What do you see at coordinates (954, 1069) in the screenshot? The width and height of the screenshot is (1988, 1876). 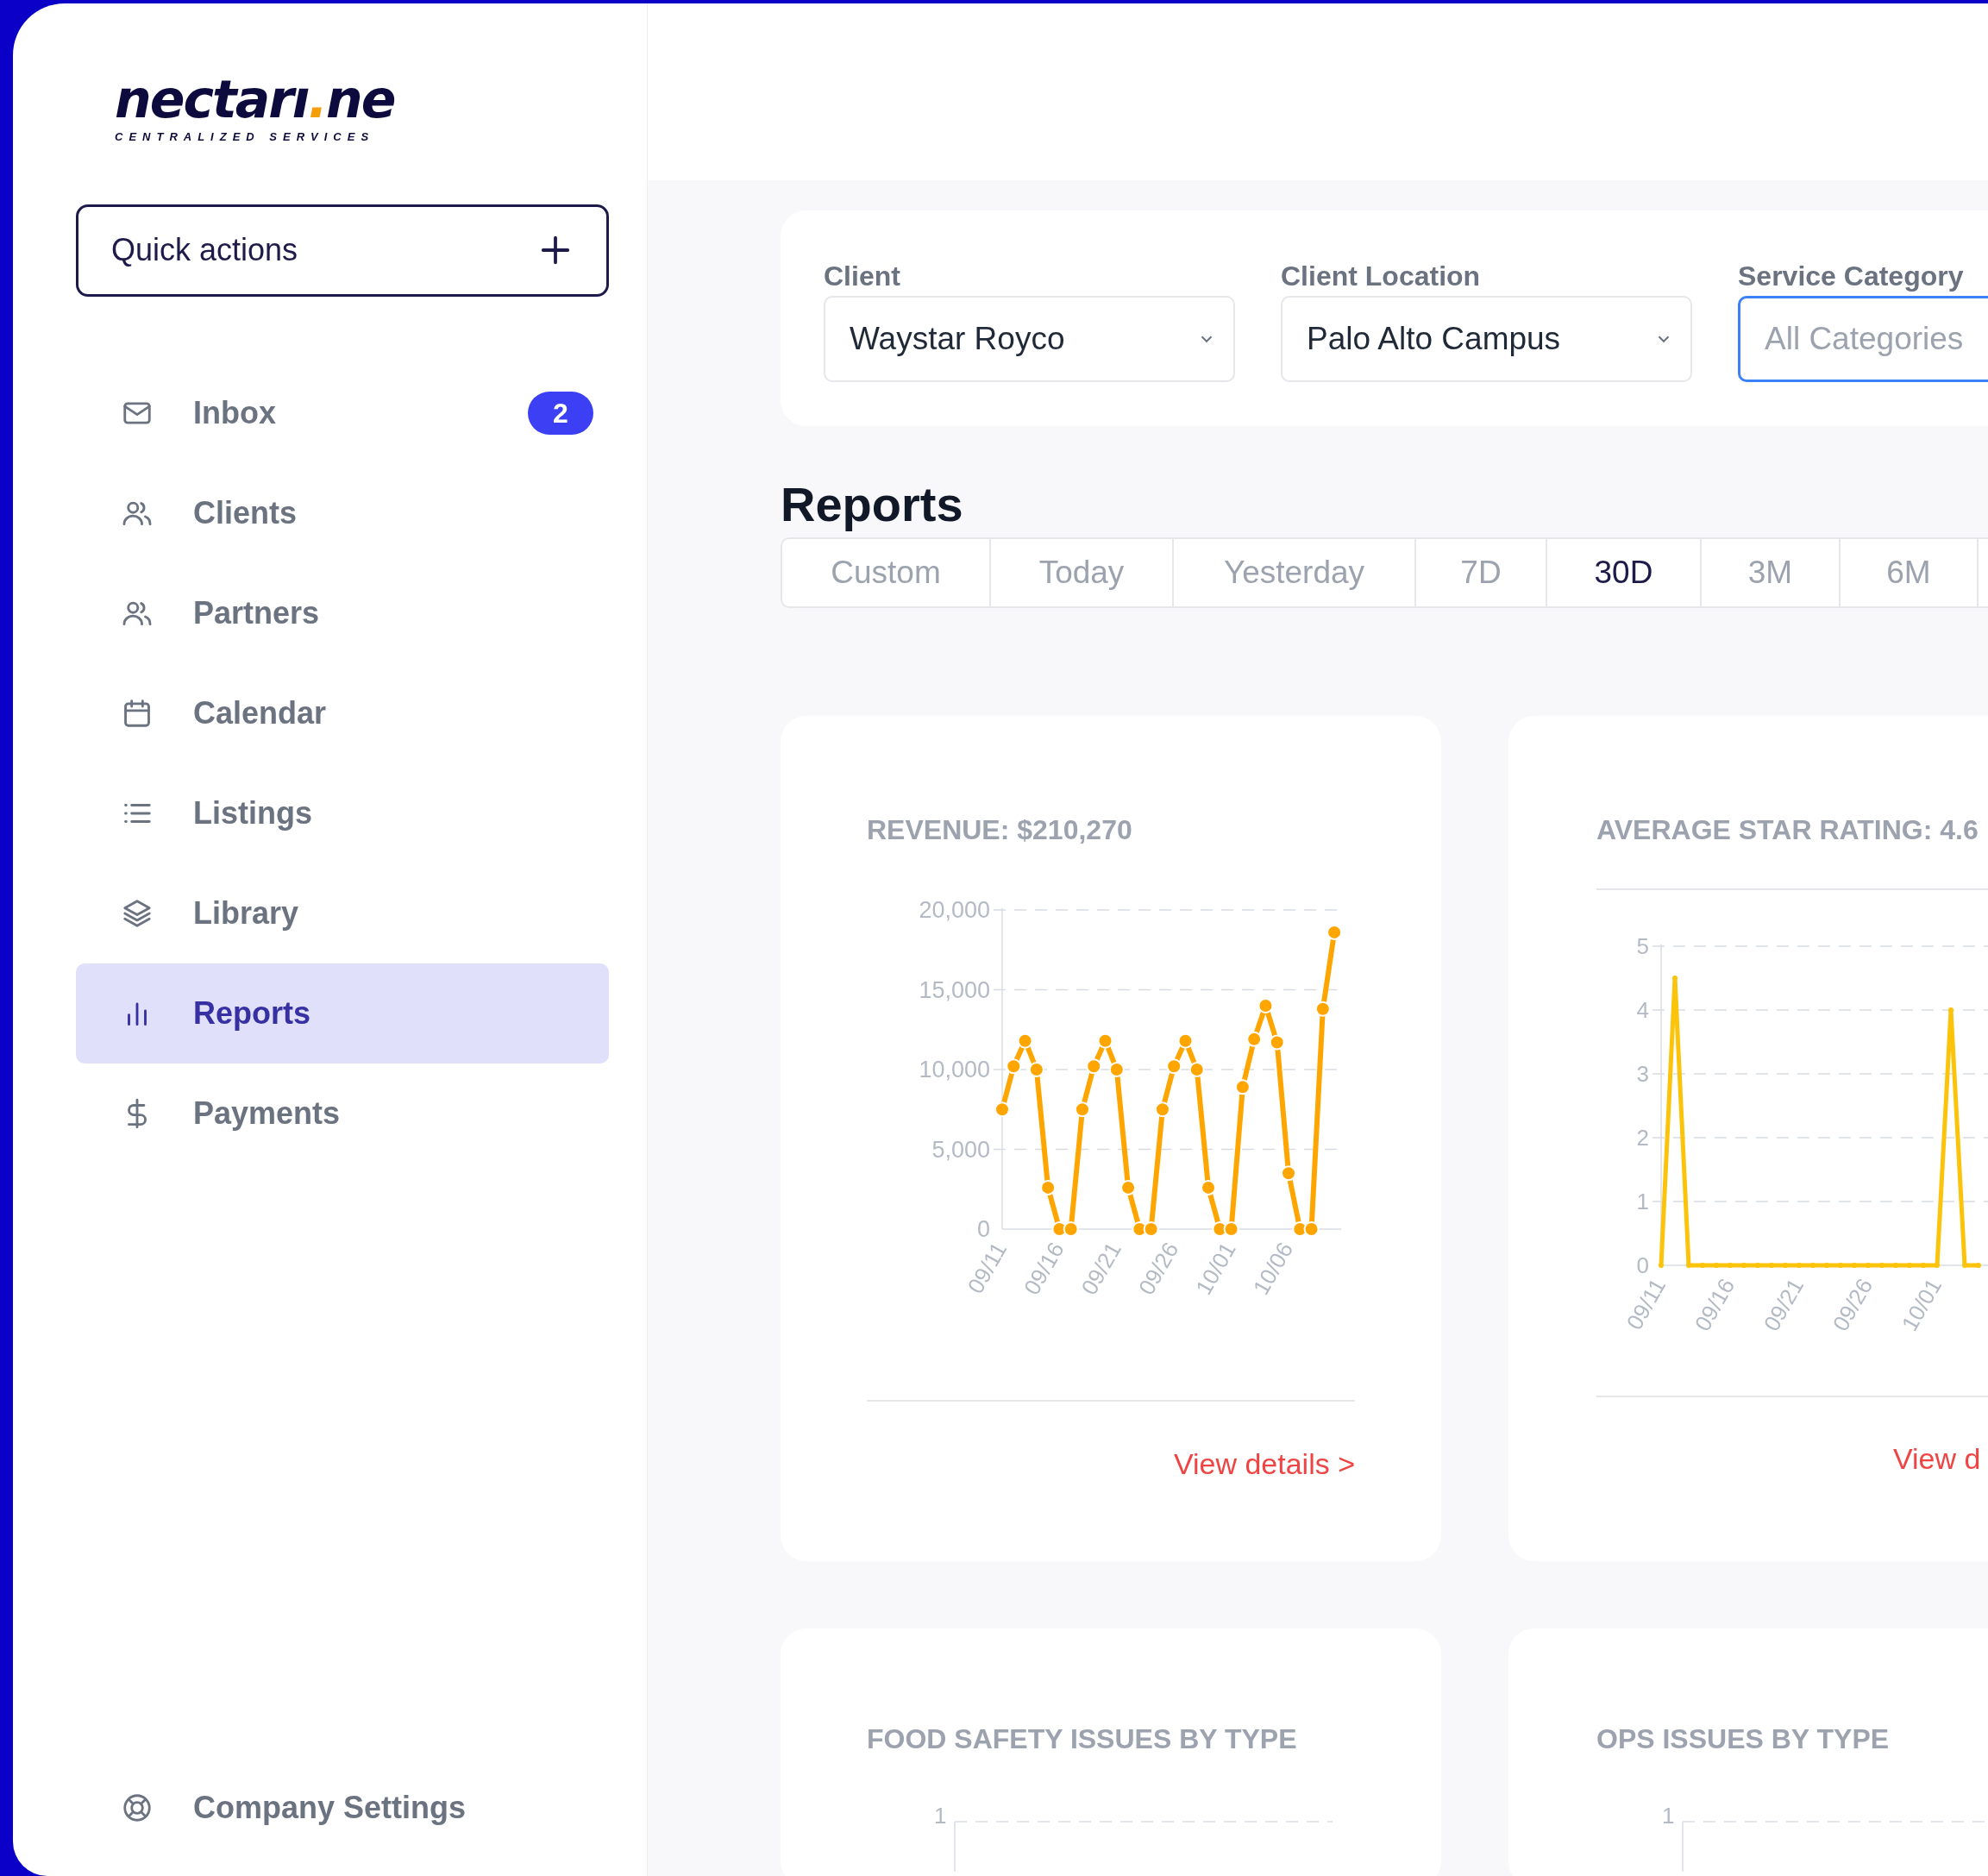 I see `axis-label: 10,000` at bounding box center [954, 1069].